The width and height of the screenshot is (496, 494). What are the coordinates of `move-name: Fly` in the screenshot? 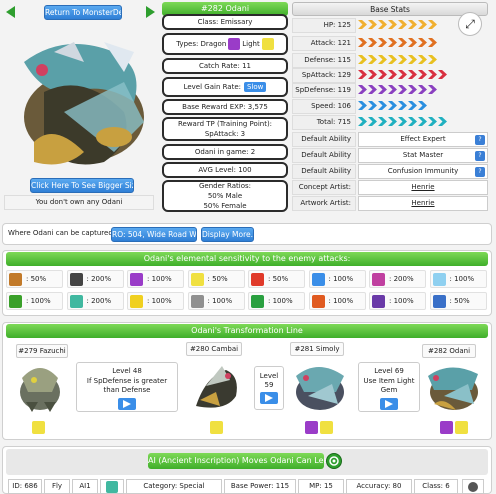 It's located at (57, 486).